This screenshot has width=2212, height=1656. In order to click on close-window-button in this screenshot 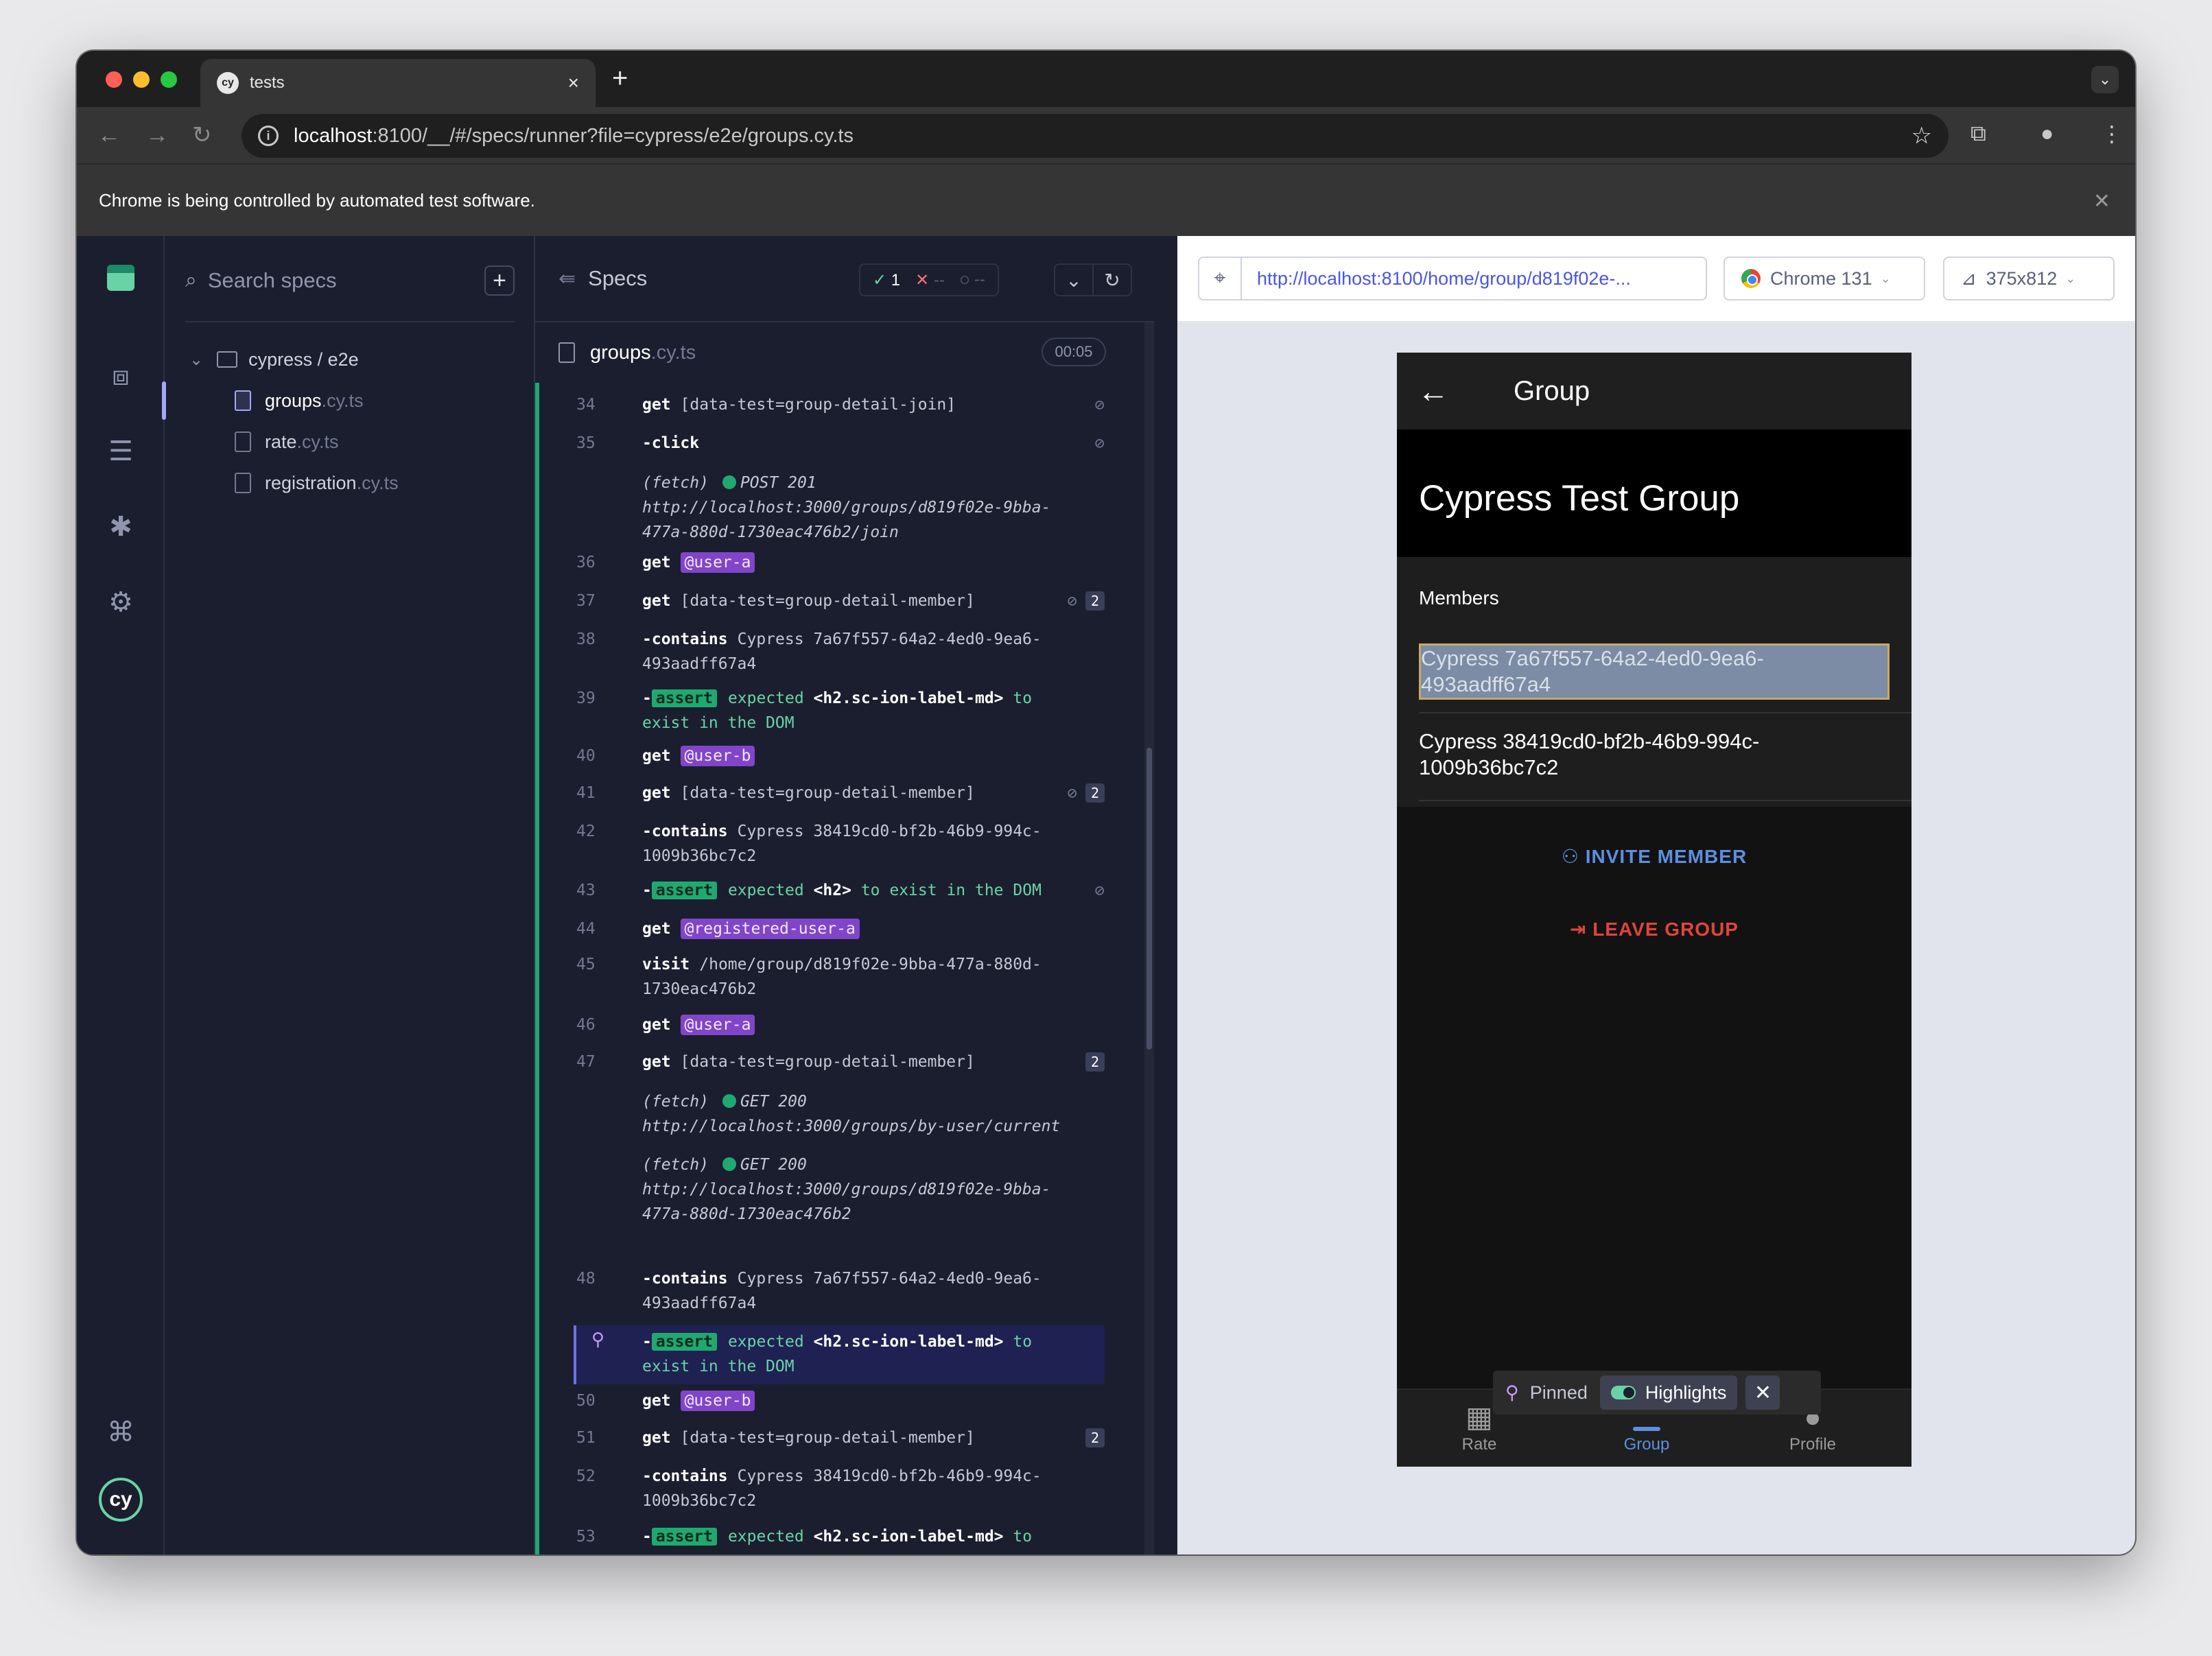, I will do `click(114, 79)`.